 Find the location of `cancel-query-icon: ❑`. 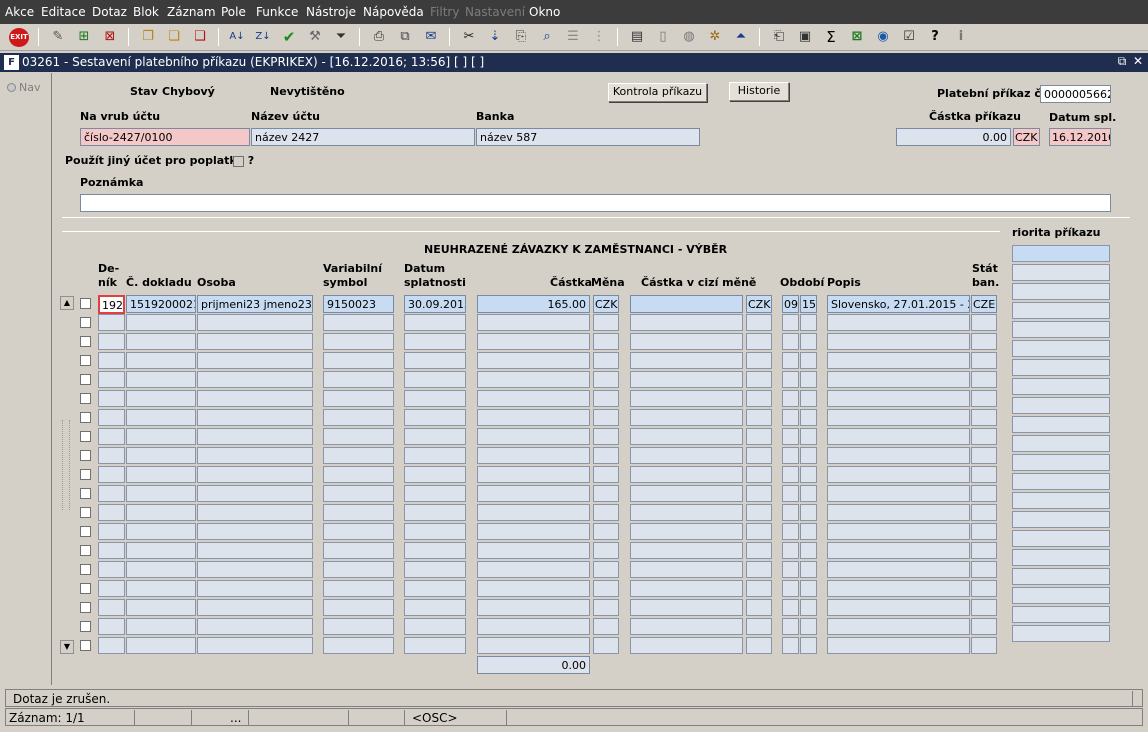

cancel-query-icon: ❑ is located at coordinates (200, 37).